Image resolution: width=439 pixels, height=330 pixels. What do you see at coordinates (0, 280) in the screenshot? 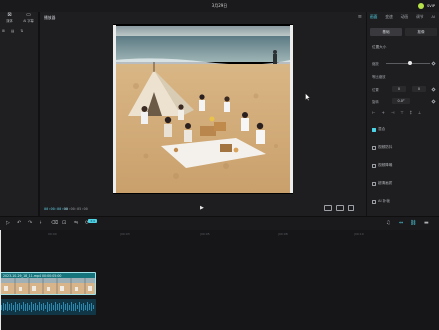
I see `timeline-playhead` at bounding box center [0, 280].